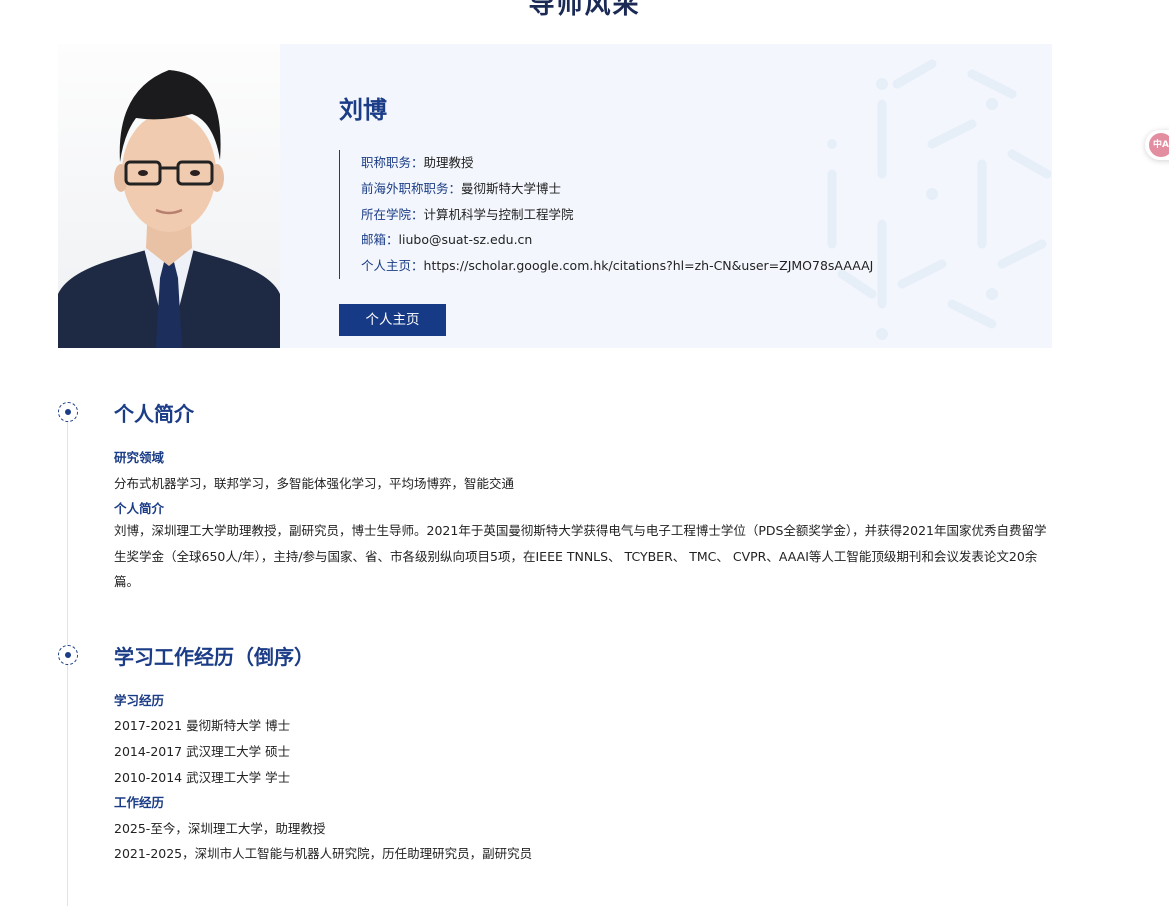  I want to click on info-key: 邮箱：, so click(380, 240).